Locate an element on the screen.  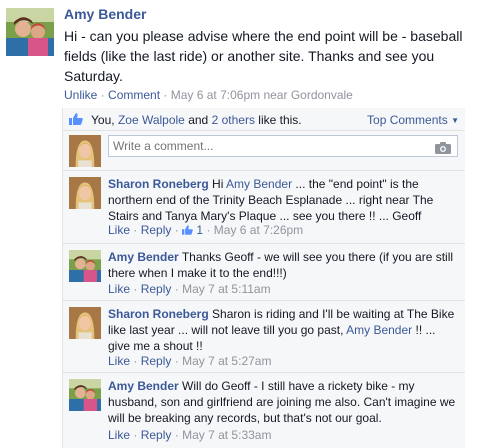
likes-and: and is located at coordinates (198, 120).